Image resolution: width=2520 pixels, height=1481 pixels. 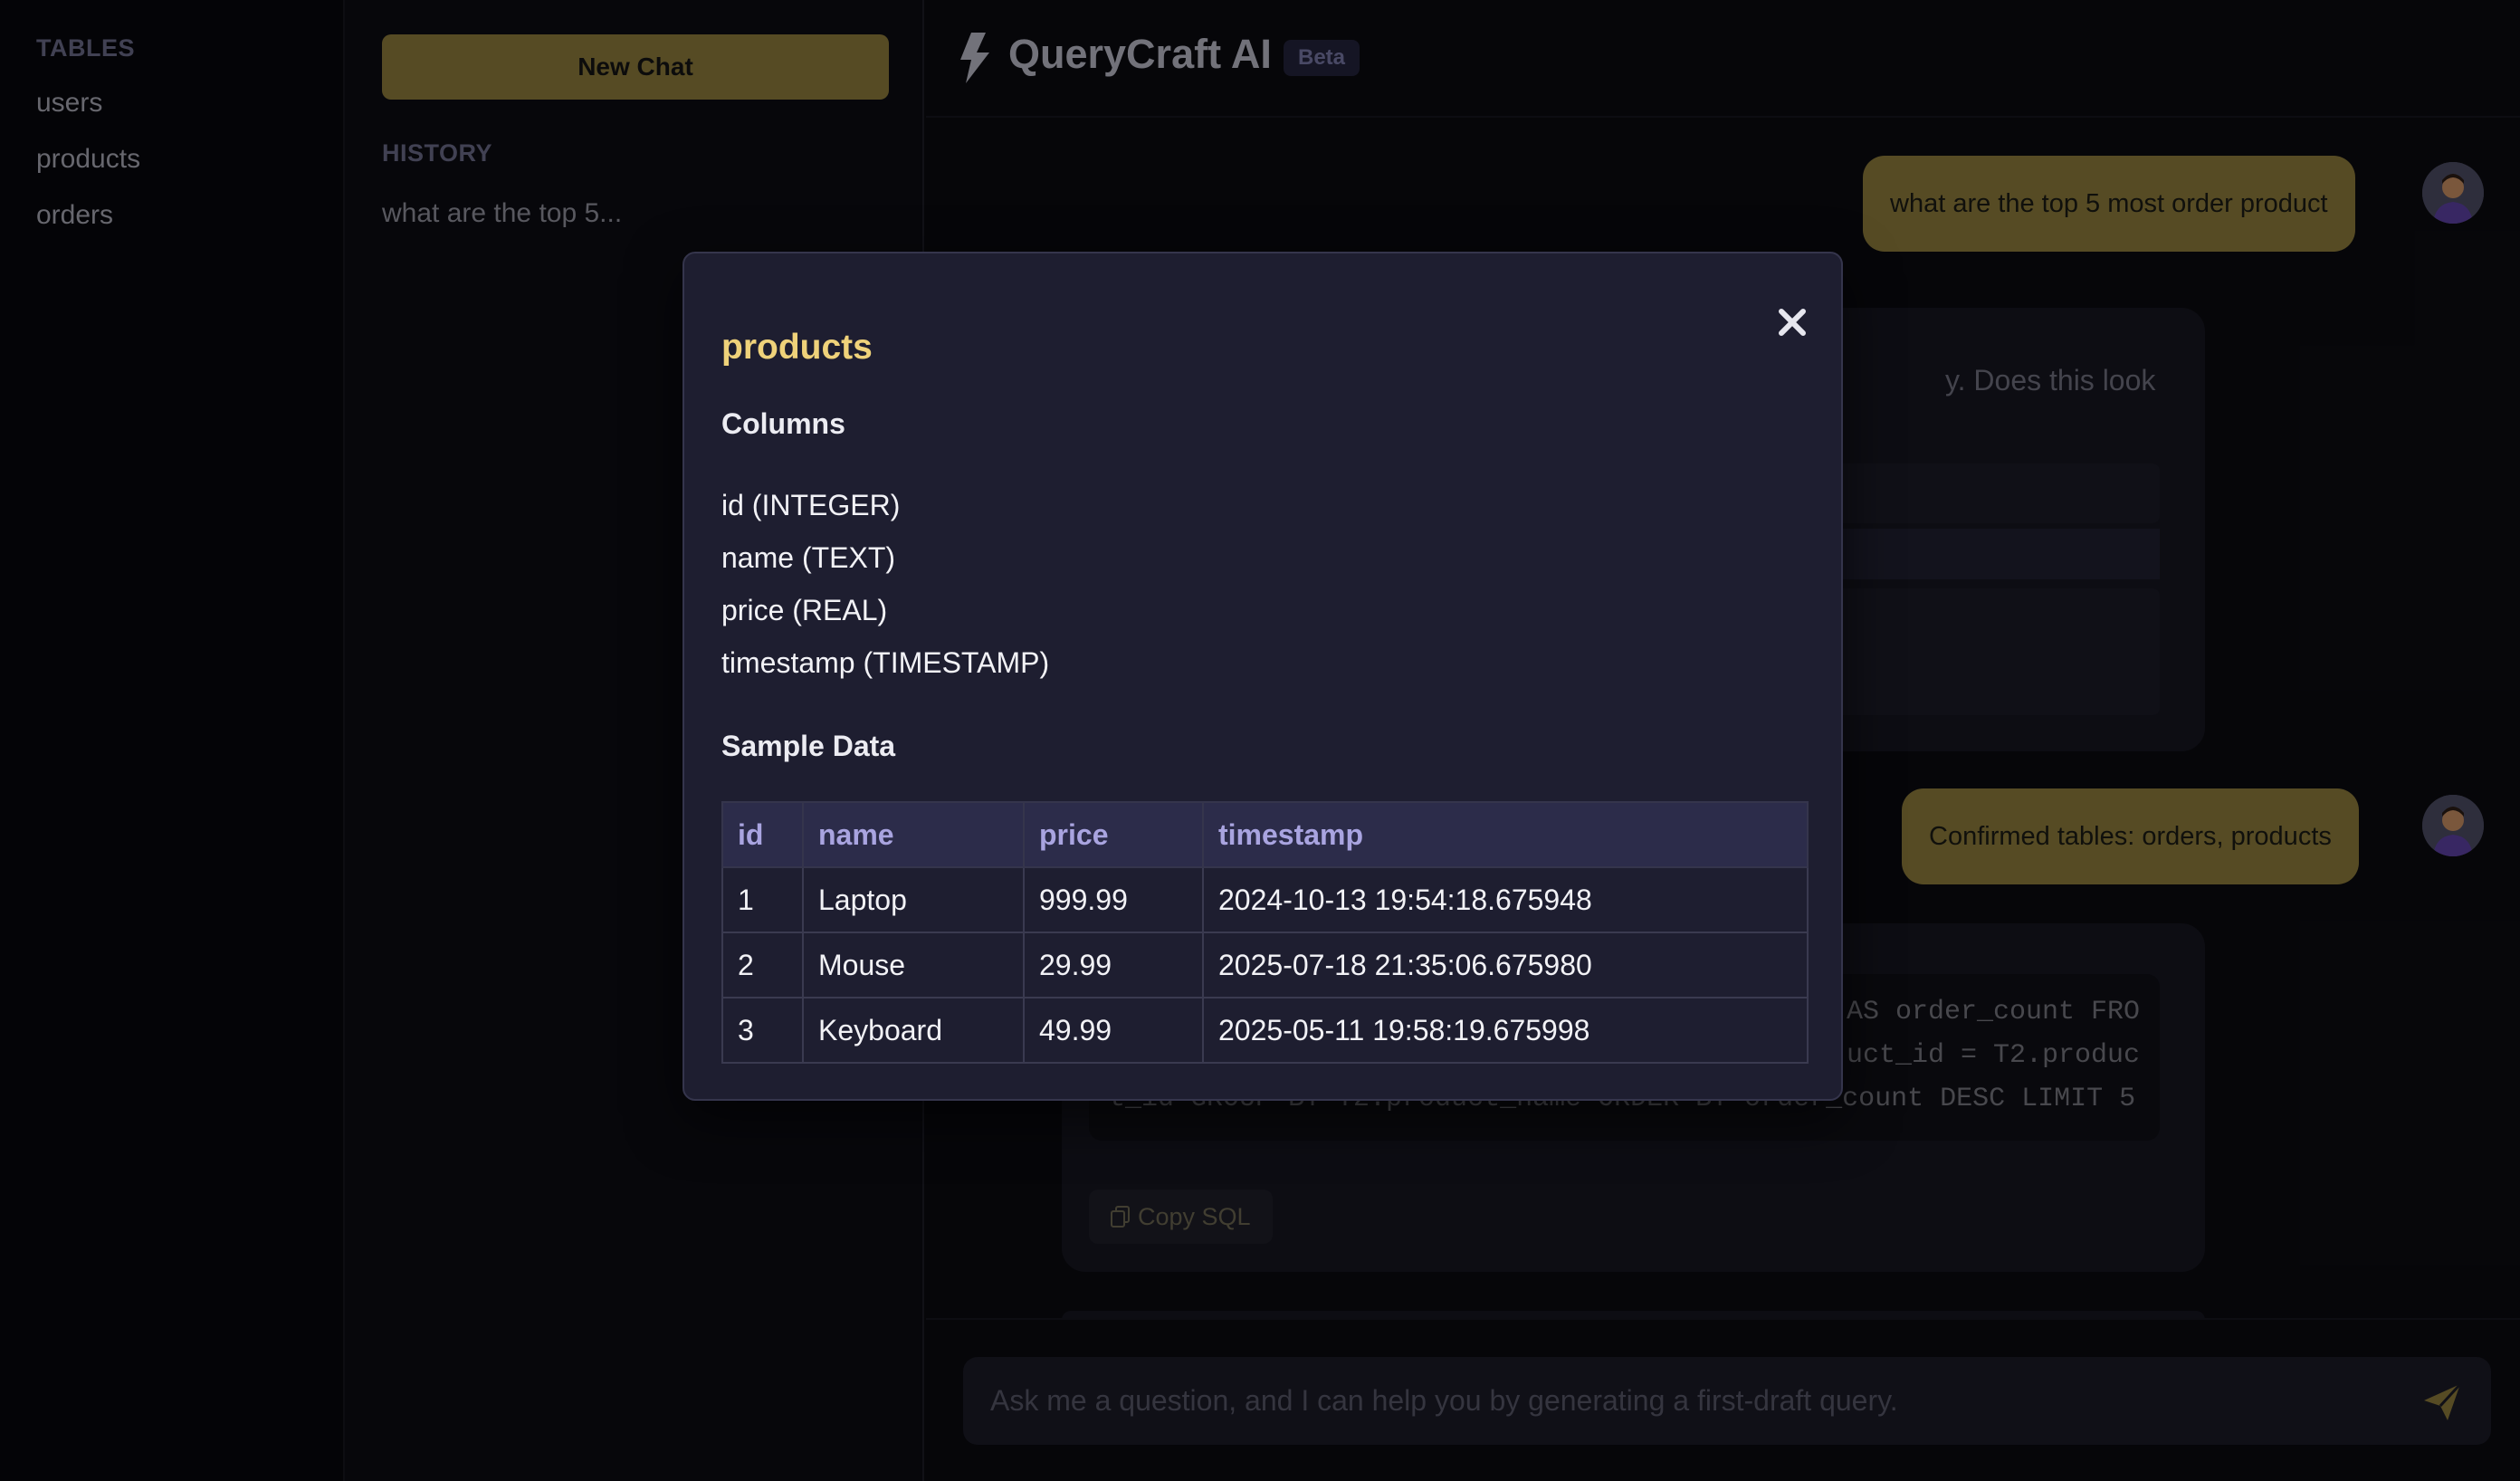 What do you see at coordinates (797, 347) in the screenshot?
I see `modal-title: products` at bounding box center [797, 347].